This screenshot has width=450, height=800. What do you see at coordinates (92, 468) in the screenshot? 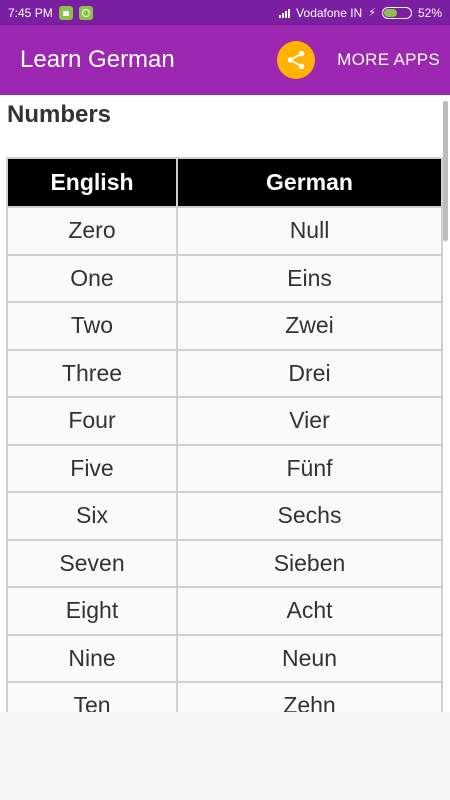
I see `english-cell: Five` at bounding box center [92, 468].